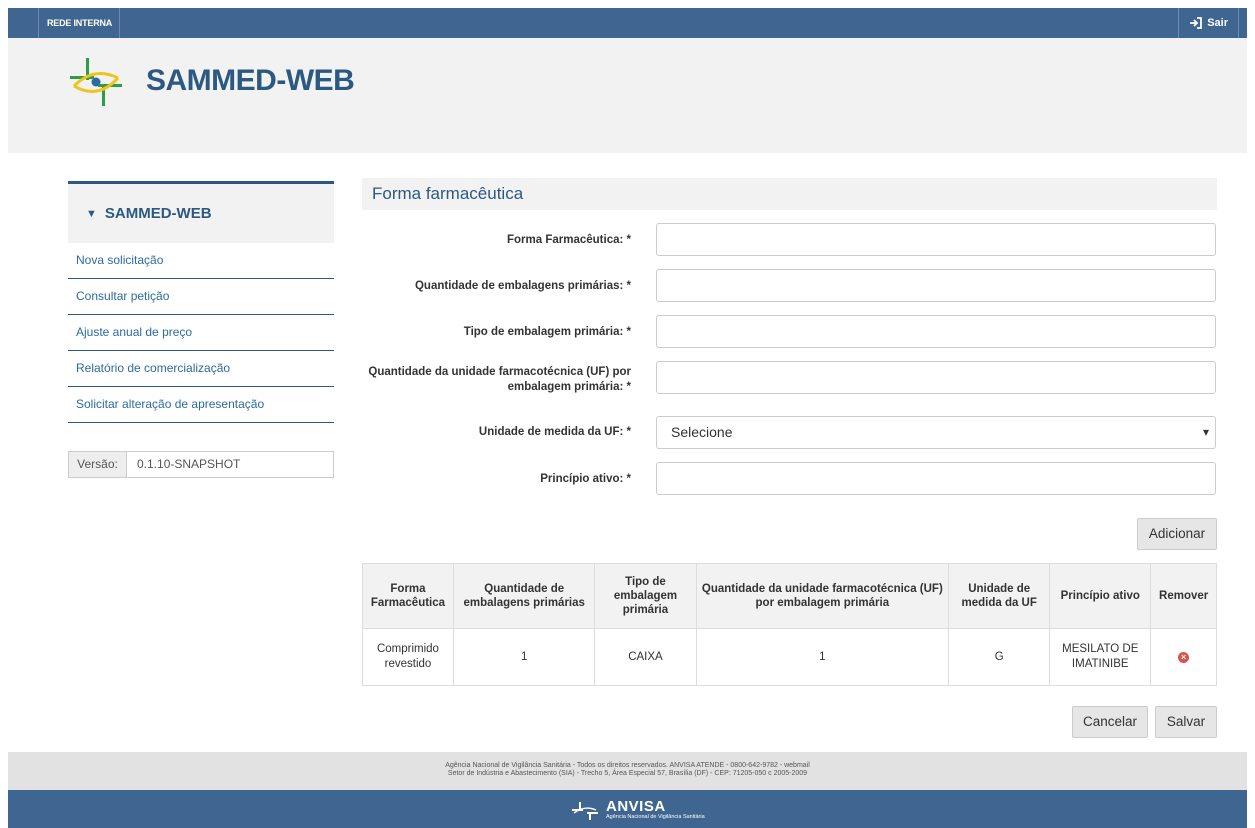 The image size is (1255, 828). What do you see at coordinates (201, 297) in the screenshot?
I see `sidebar-item-consultar-peticao: Consultar petição` at bounding box center [201, 297].